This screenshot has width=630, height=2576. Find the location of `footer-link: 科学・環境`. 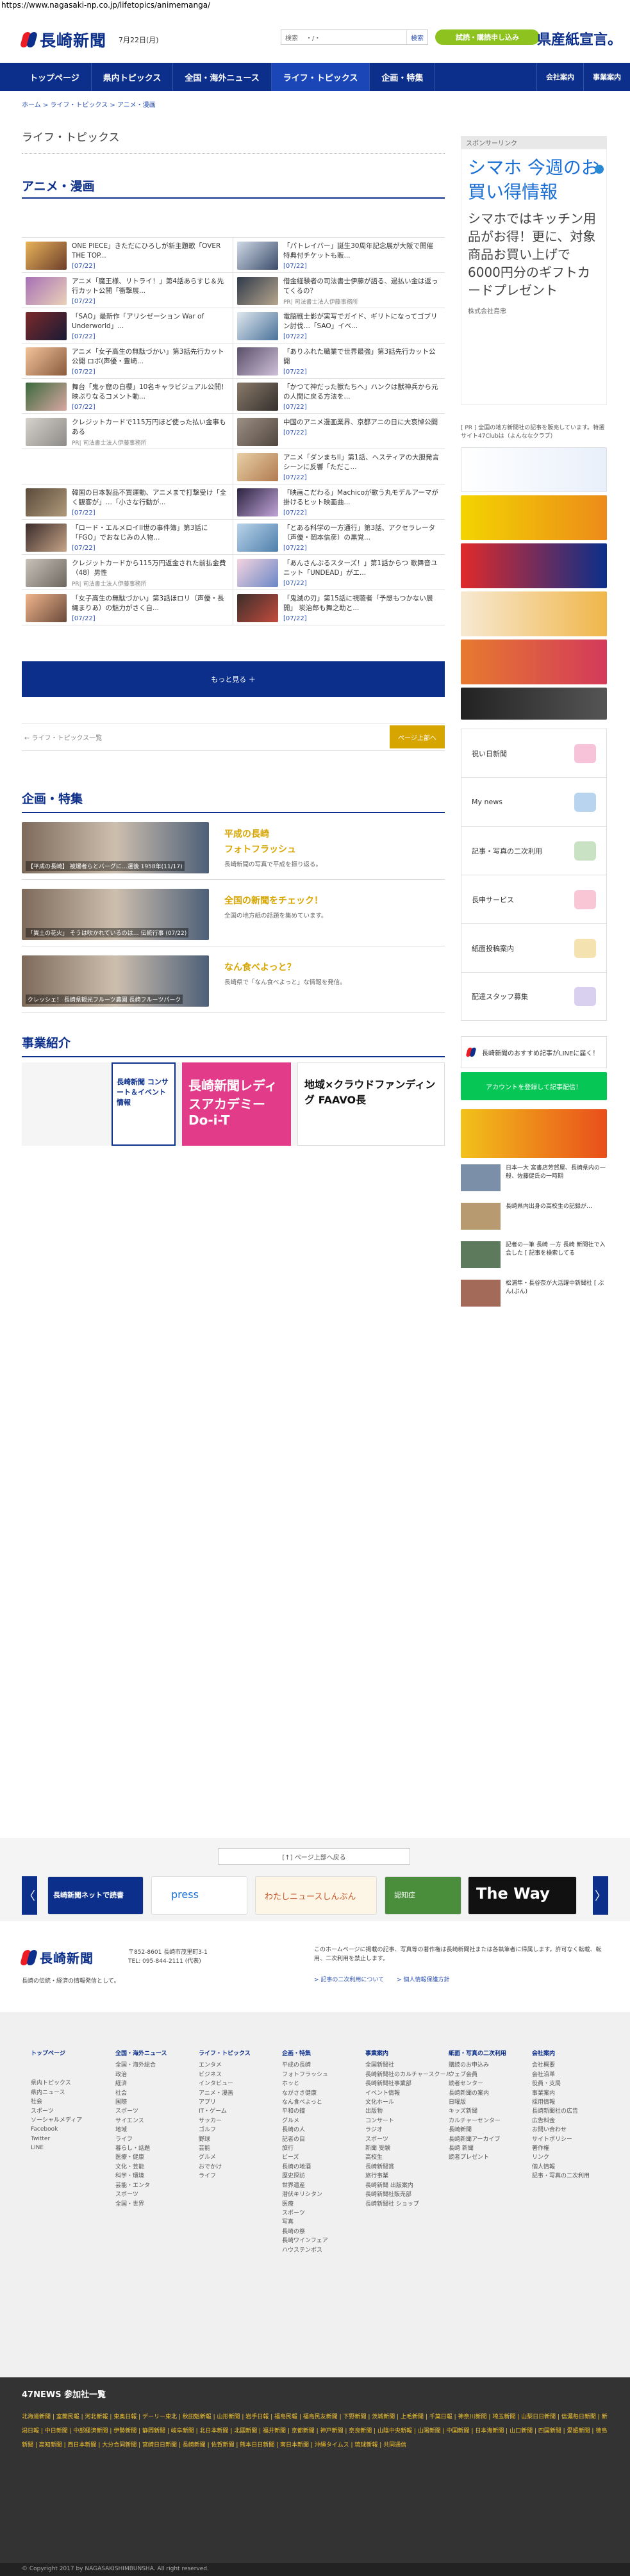

footer-link: 科学・環境 is located at coordinates (141, 2176).